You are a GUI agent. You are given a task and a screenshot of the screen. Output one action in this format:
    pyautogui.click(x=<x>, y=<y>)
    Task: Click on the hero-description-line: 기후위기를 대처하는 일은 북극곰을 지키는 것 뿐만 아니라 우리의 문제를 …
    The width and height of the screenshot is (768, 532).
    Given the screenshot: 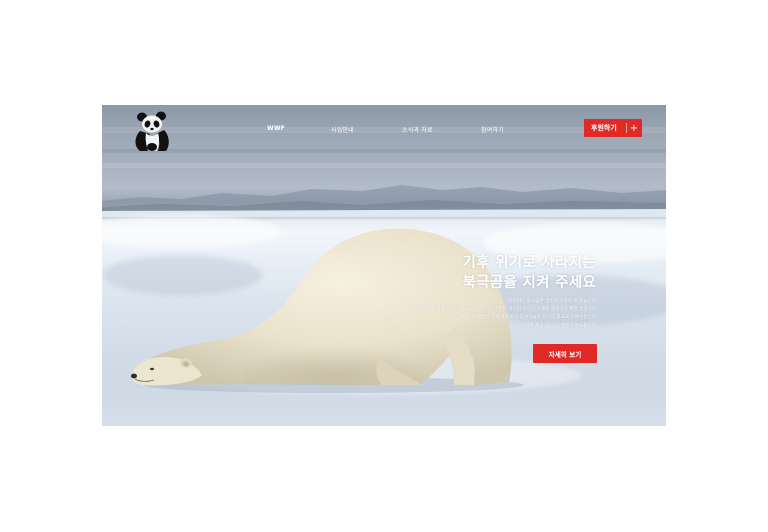 What is the action you would take?
    pyautogui.click(x=502, y=310)
    